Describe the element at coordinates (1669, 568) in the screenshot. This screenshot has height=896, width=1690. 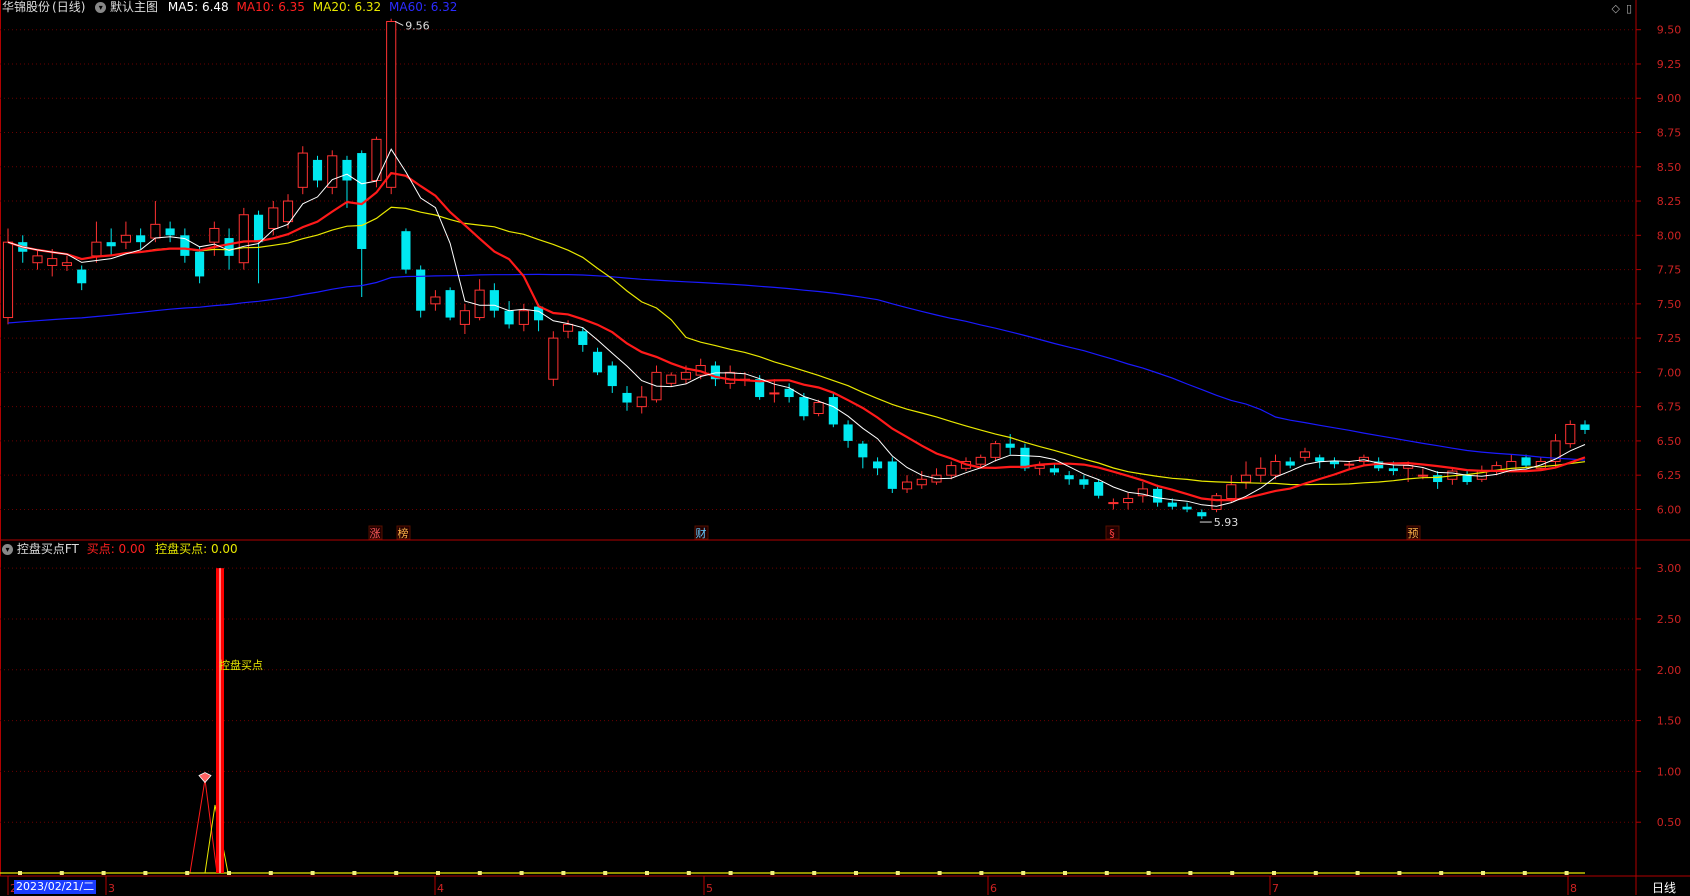
I see `y-tick-label: 3.00` at that location.